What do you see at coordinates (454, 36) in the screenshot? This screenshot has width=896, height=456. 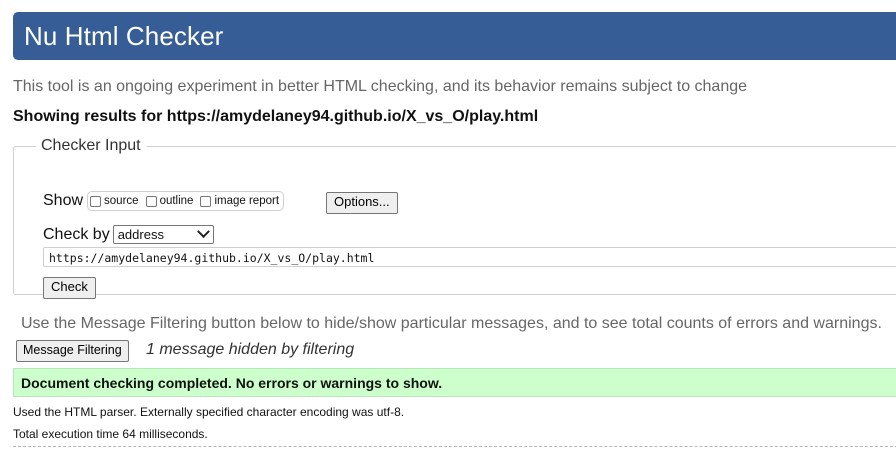 I see `page-header: Nu Html Checker` at bounding box center [454, 36].